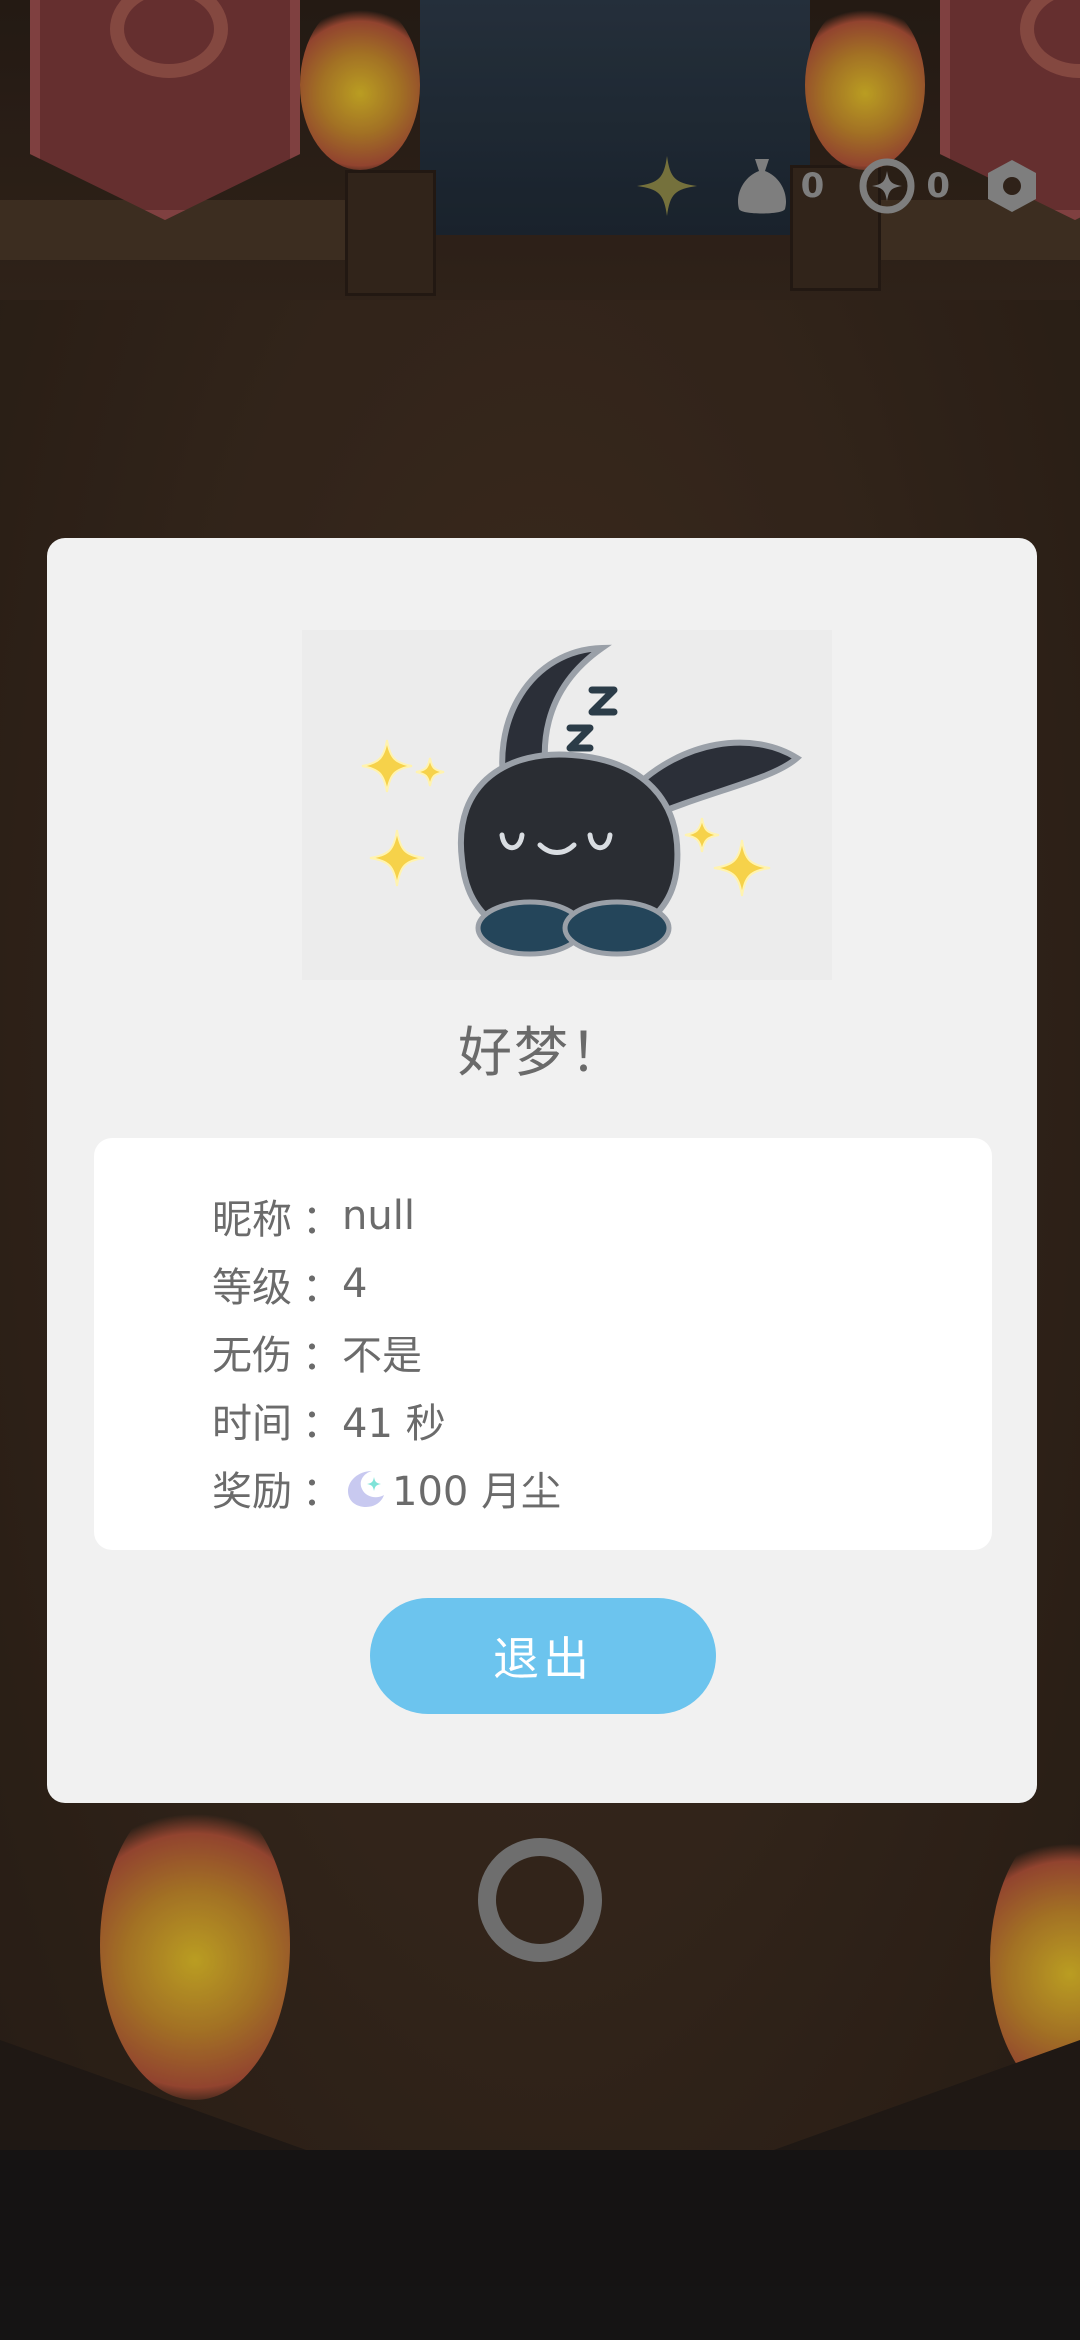 The image size is (1080, 2340). I want to click on info-row-time: 时间 ： 41 秒, so click(386, 1420).